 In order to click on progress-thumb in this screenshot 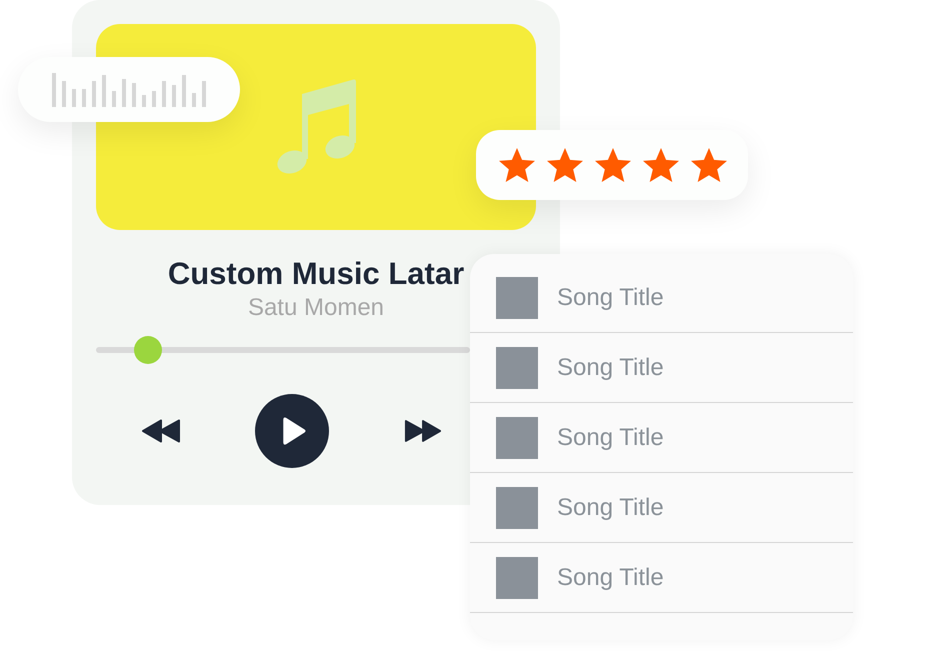, I will do `click(148, 350)`.